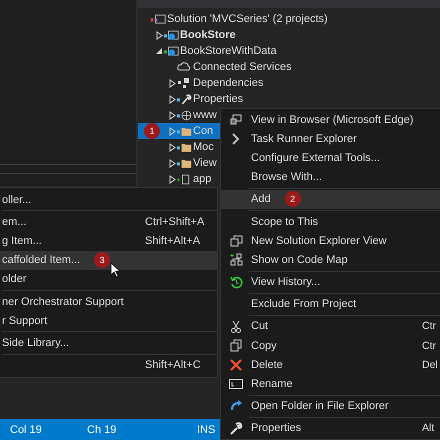 This screenshot has width=440, height=440. Describe the element at coordinates (206, 430) in the screenshot. I see `status-item: INS` at that location.